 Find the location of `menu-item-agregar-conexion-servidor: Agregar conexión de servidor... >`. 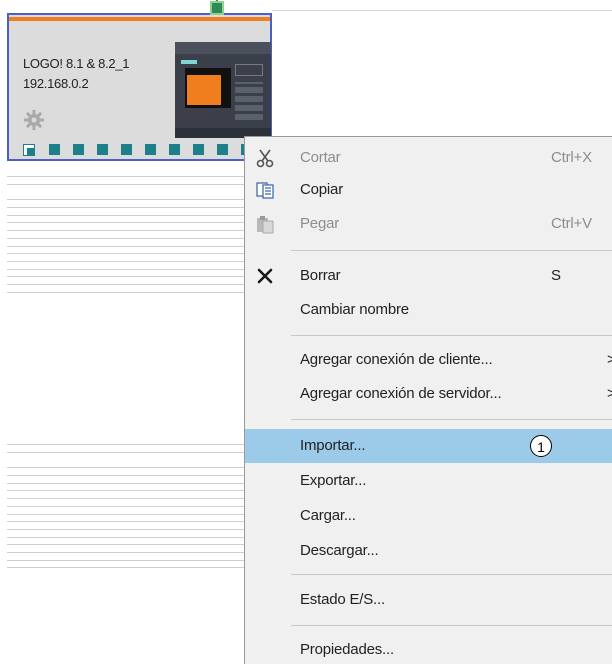

menu-item-agregar-conexion-servidor: Agregar conexión de servidor... > is located at coordinates (428, 394).